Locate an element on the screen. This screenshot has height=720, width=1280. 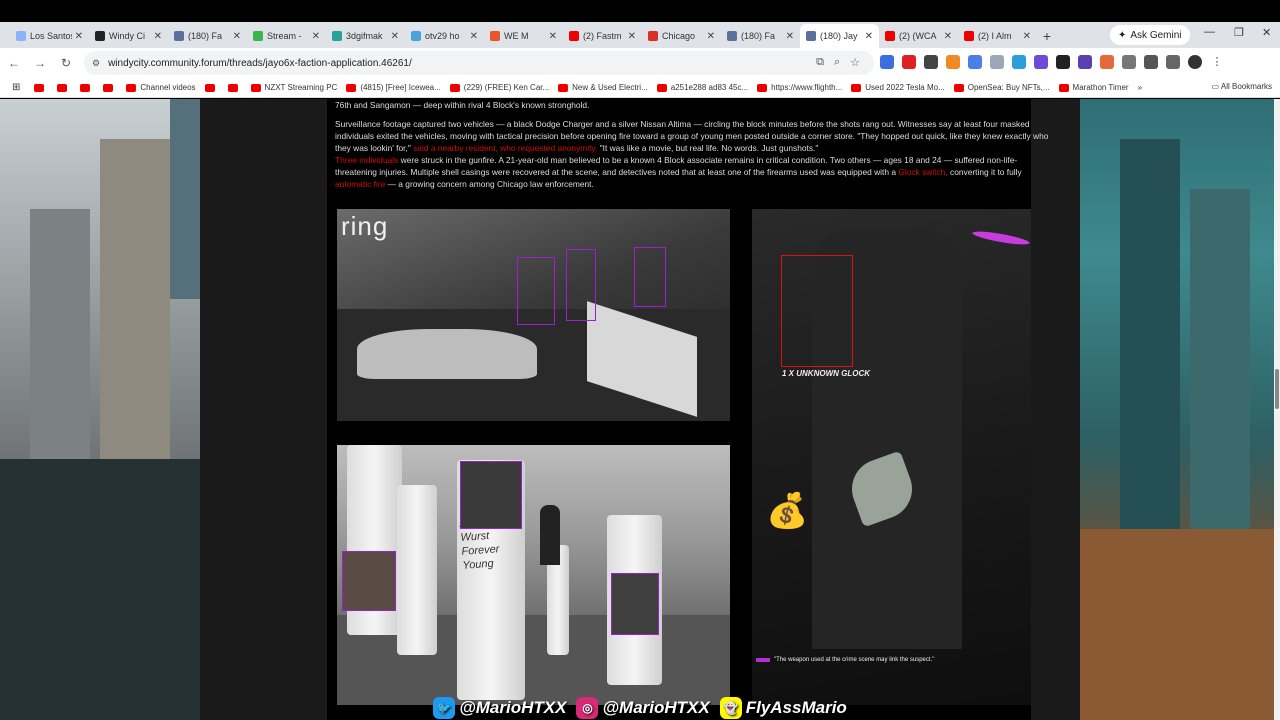
zoom-icon: ⌕ is located at coordinates (837, 62).